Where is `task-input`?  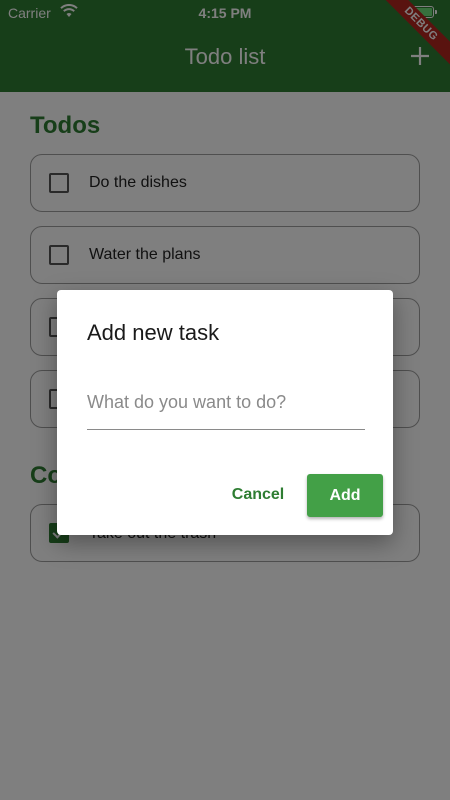
task-input is located at coordinates (226, 403).